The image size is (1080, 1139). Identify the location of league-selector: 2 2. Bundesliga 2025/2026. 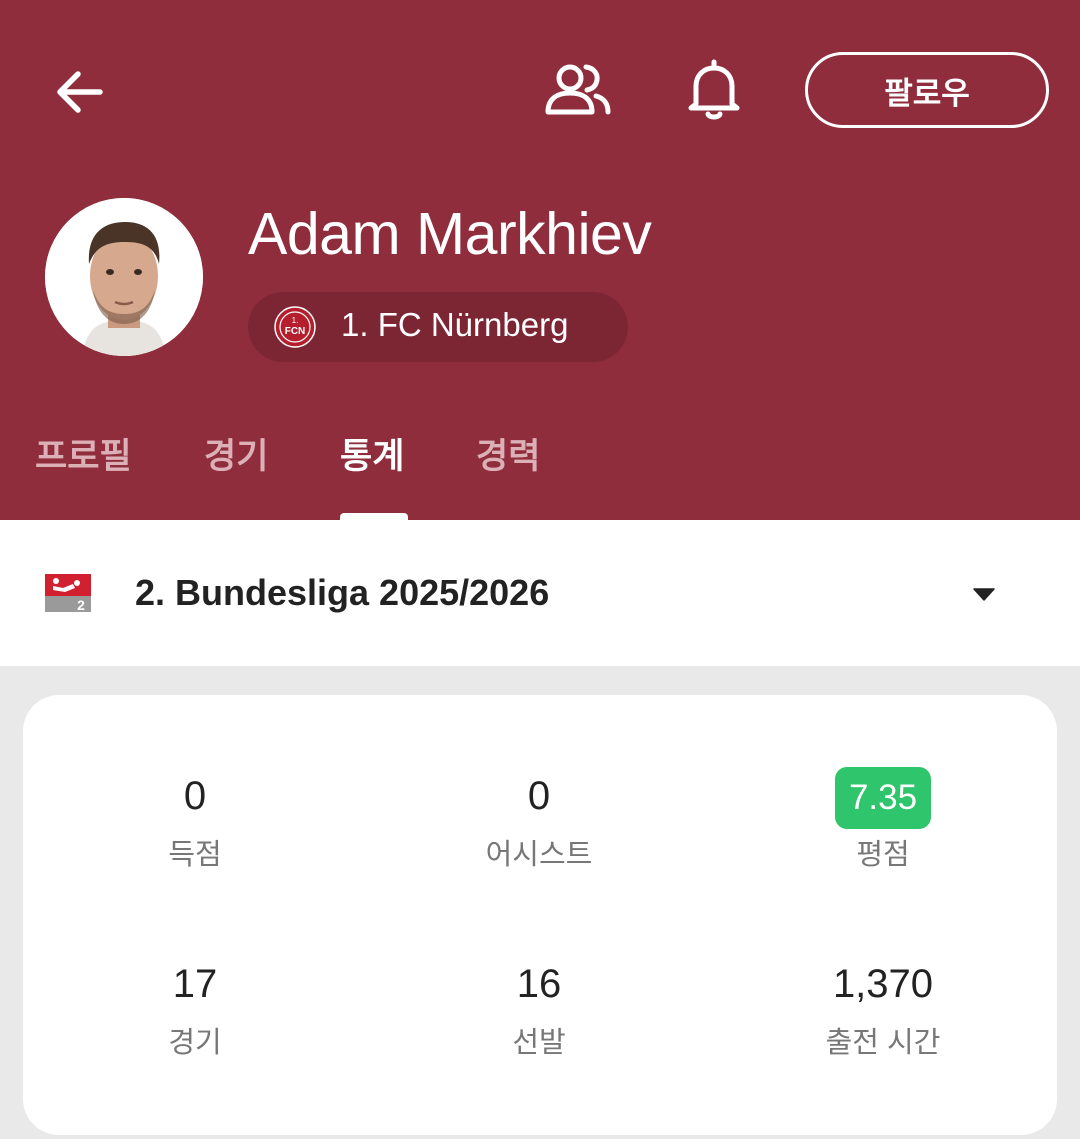
(540, 593).